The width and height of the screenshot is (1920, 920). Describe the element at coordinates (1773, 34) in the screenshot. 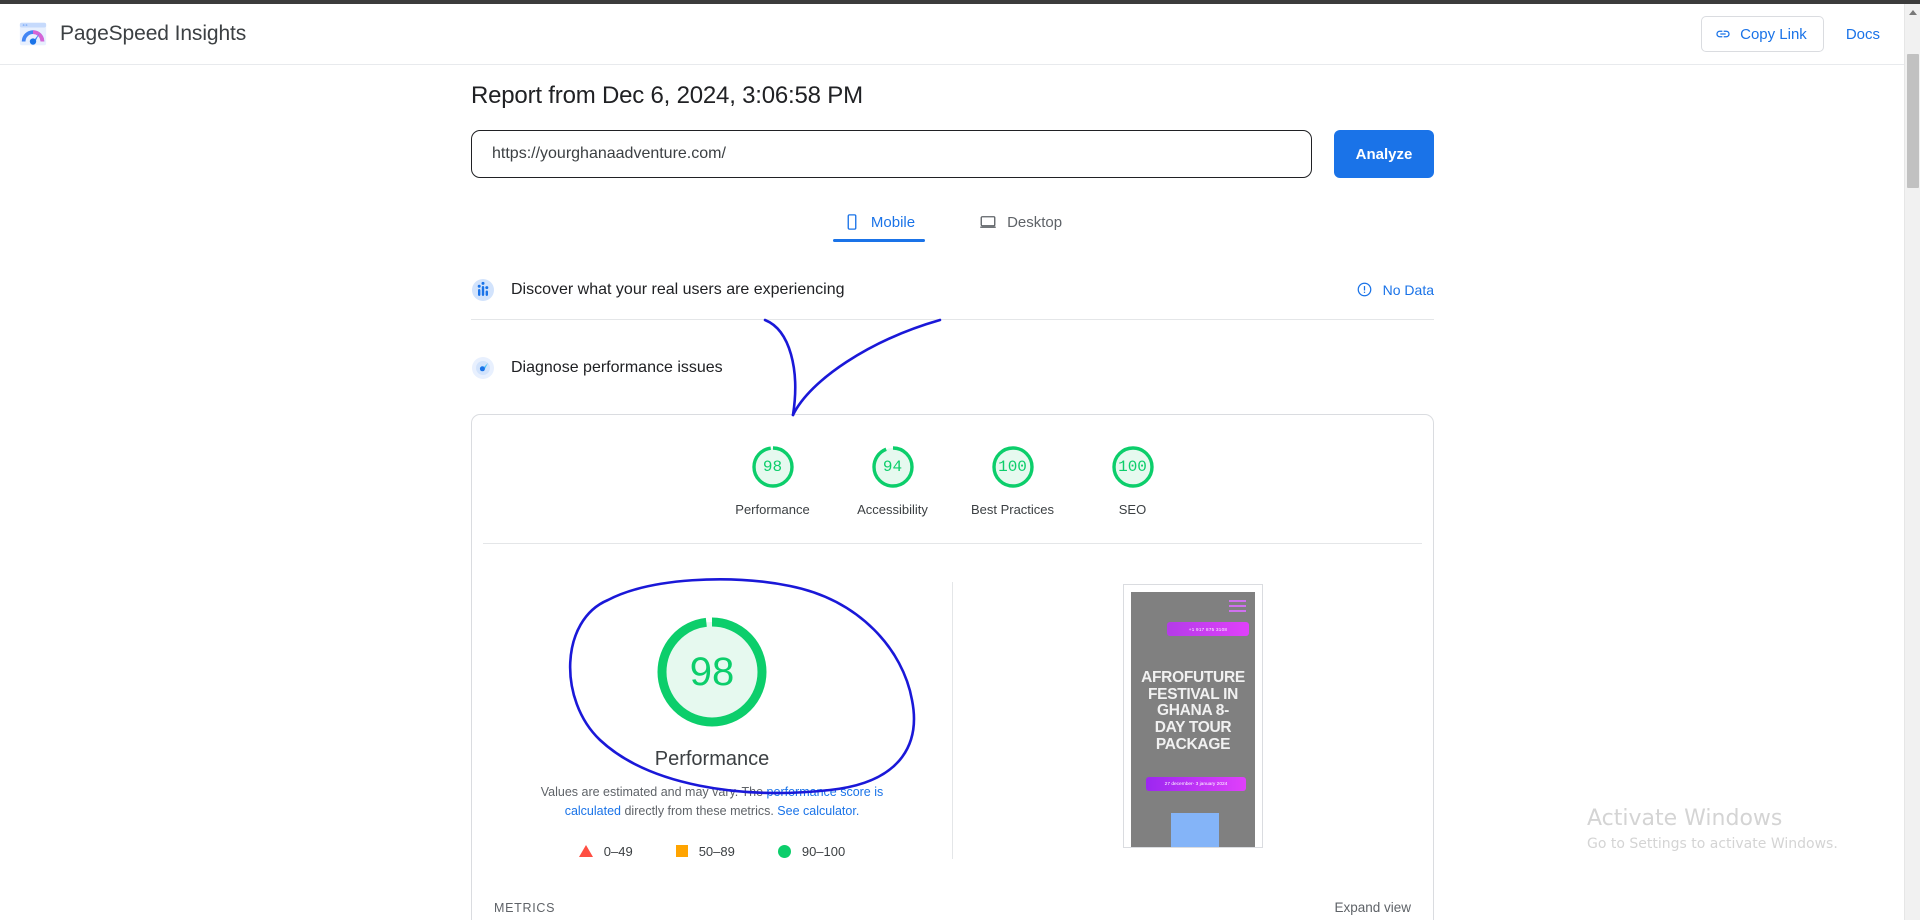

I see `copy-link-label: Copy Link` at that location.